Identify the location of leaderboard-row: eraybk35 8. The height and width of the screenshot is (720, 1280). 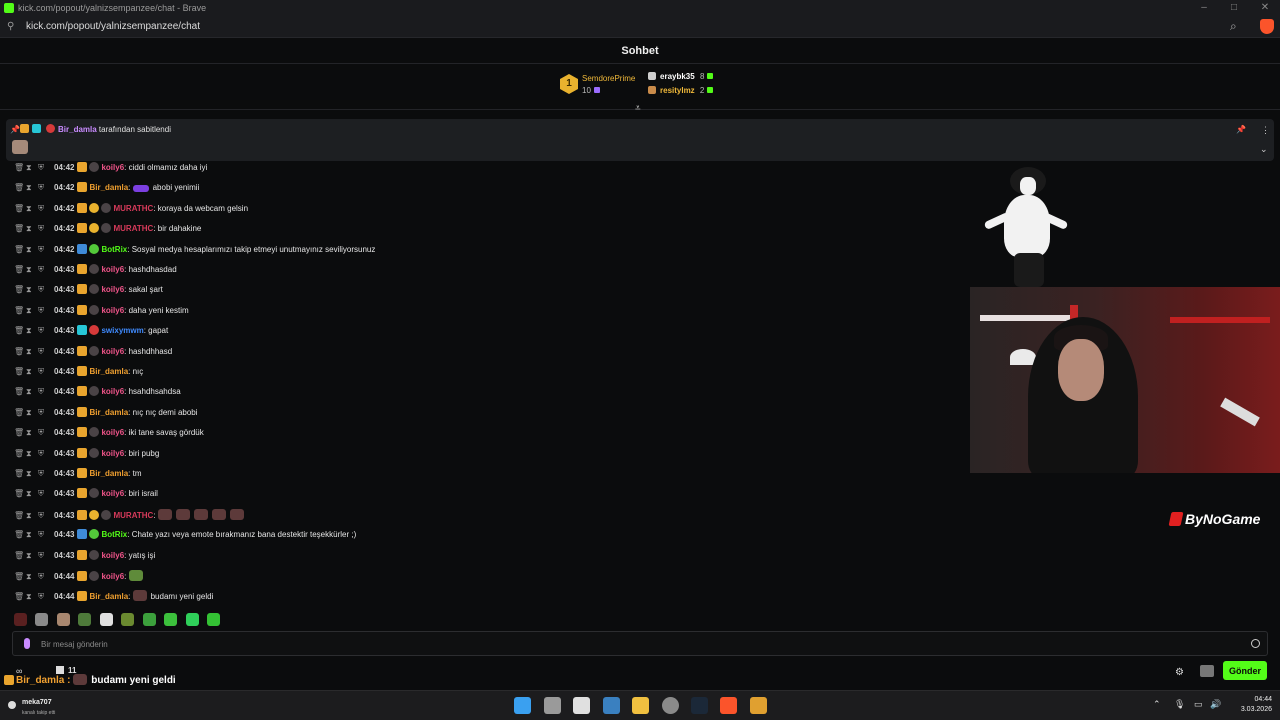
(681, 76).